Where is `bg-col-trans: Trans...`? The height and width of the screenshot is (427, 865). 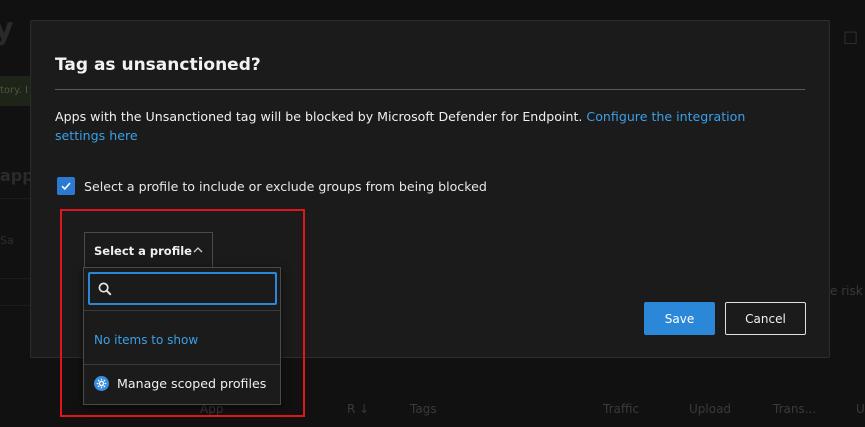
bg-col-trans: Trans... is located at coordinates (795, 409).